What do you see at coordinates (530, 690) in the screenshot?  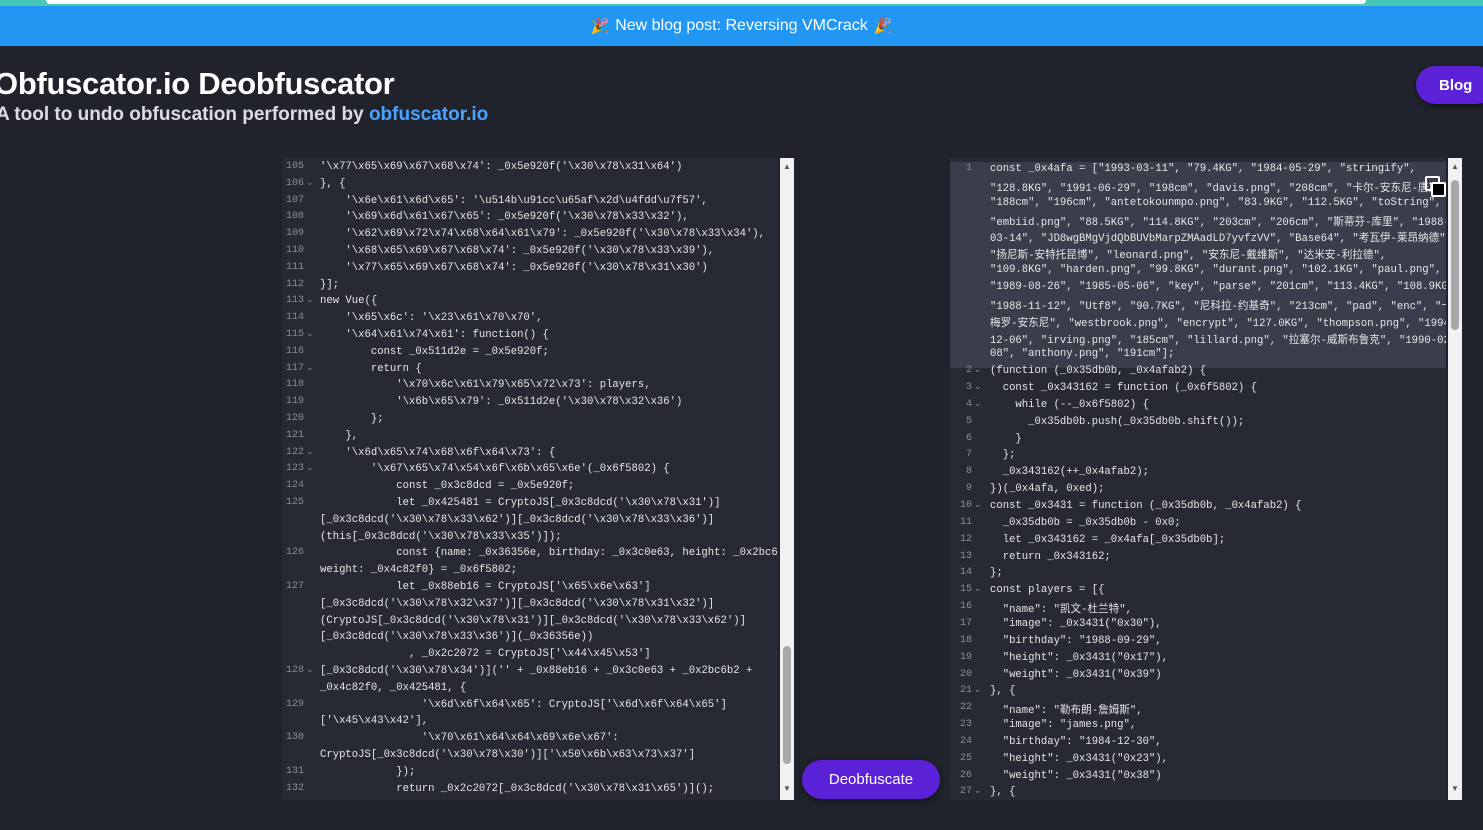 I see `code-line: _0x4c82f0, _0x425481, {` at bounding box center [530, 690].